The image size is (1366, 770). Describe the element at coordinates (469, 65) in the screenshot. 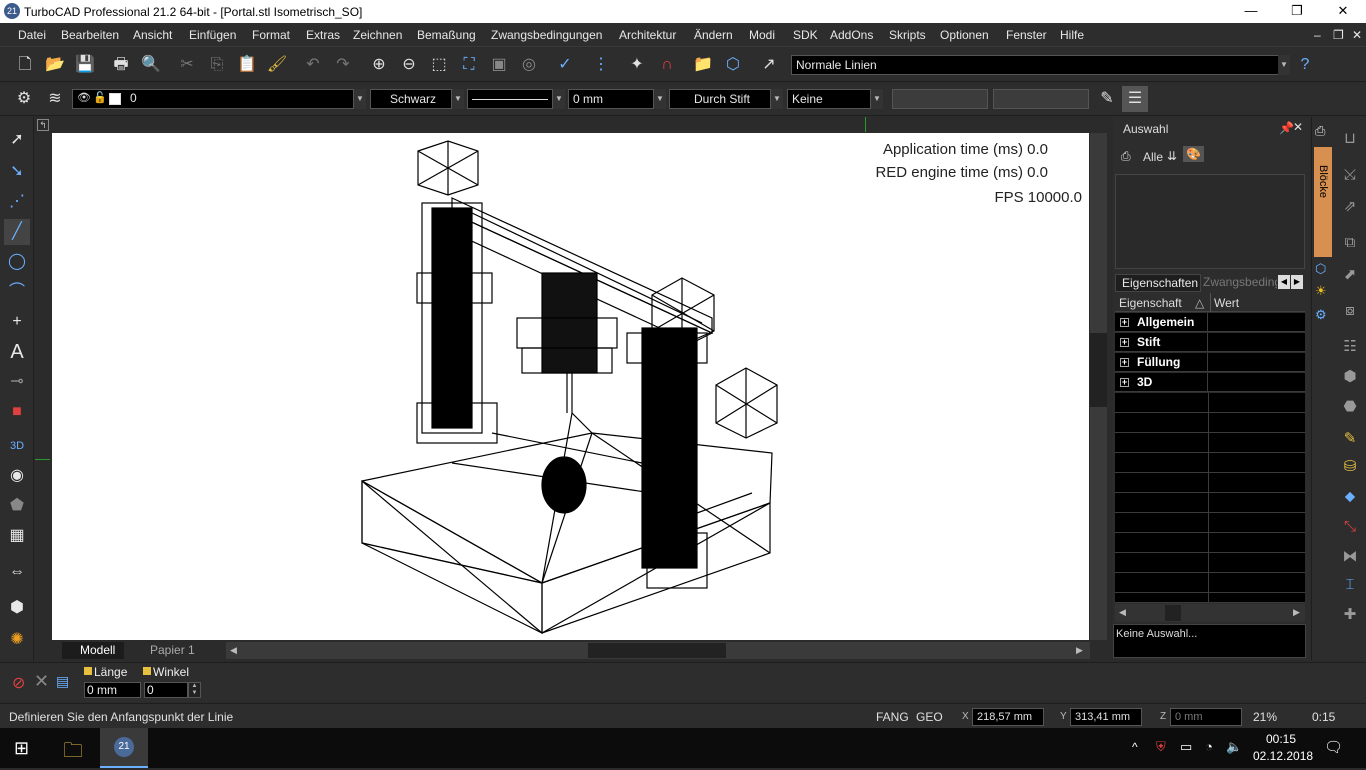

I see `zoom-extents-icon: ⛶` at that location.